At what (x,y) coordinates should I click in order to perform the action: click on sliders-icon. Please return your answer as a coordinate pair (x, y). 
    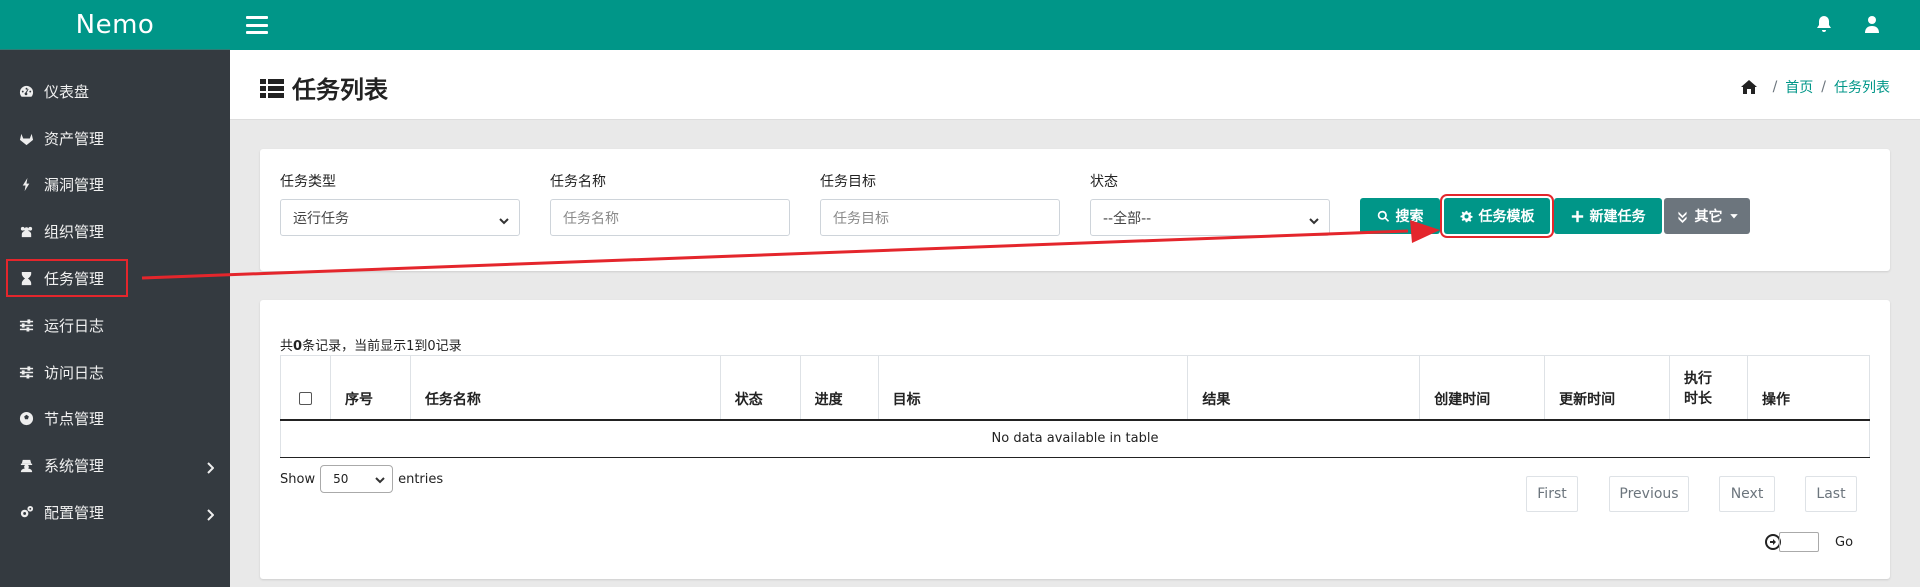
    Looking at the image, I should click on (26, 325).